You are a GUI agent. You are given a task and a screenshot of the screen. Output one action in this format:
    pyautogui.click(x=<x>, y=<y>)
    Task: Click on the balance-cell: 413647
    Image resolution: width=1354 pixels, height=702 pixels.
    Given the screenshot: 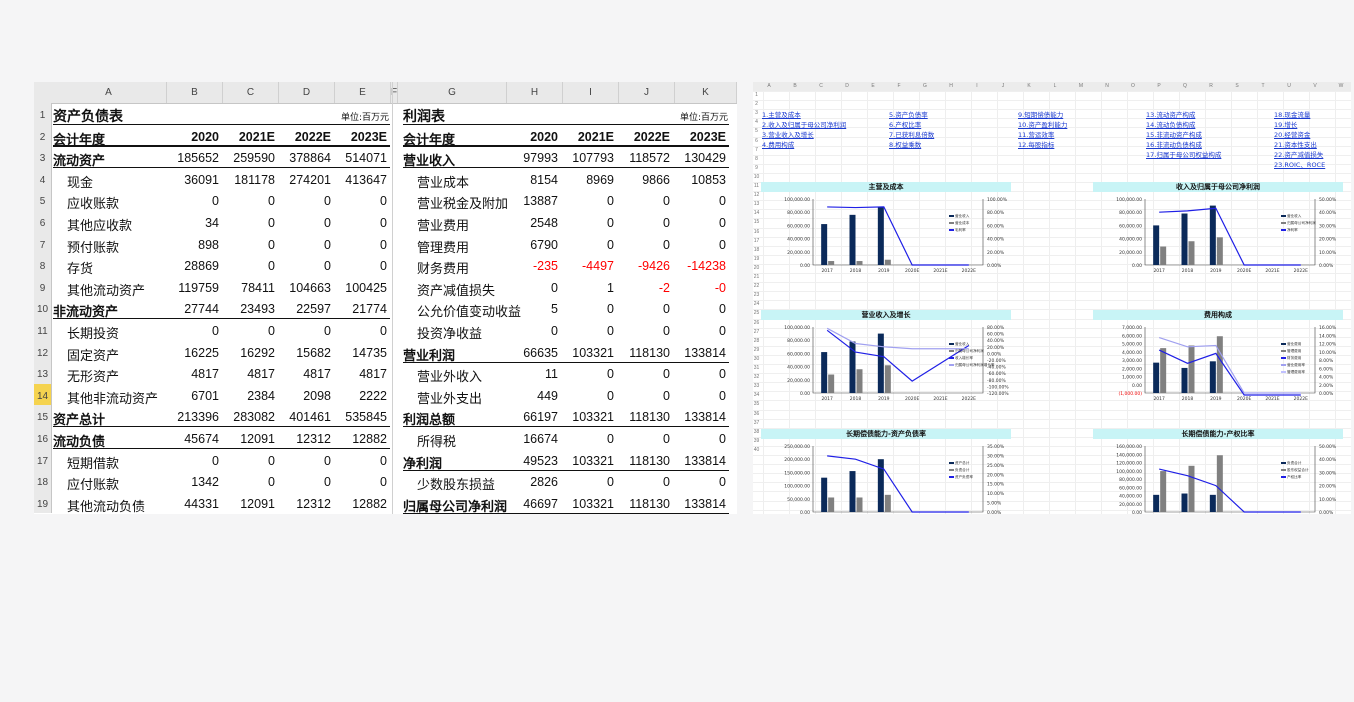 What is the action you would take?
    pyautogui.click(x=366, y=179)
    